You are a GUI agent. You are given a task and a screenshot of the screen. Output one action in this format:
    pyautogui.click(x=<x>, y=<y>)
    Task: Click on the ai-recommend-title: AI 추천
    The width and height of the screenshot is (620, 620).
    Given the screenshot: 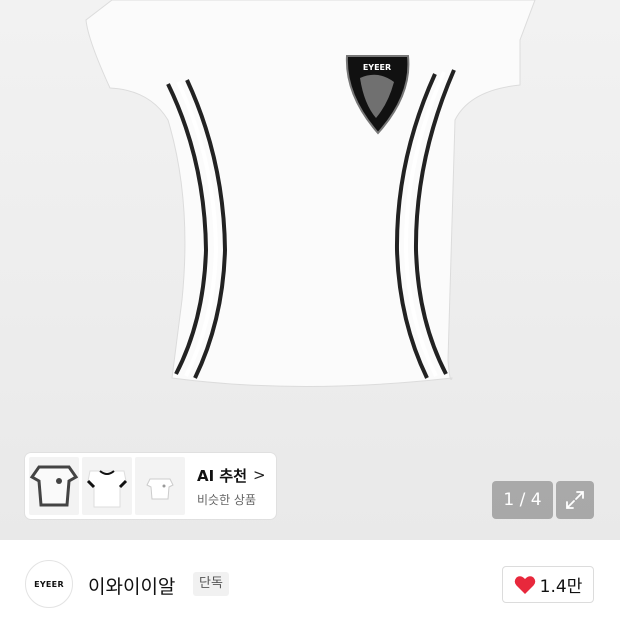 What is the action you would take?
    pyautogui.click(x=222, y=475)
    